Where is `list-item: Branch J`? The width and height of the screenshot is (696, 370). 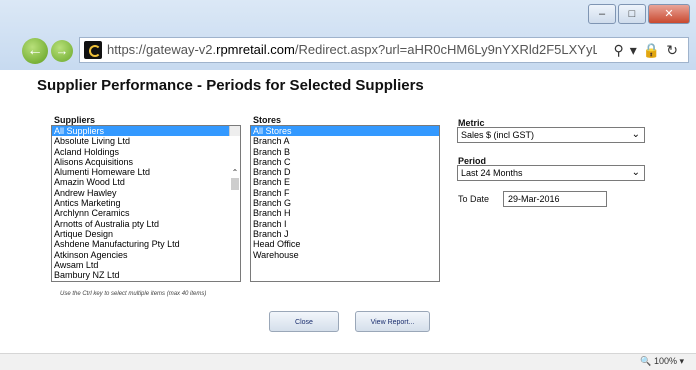 list-item: Branch J is located at coordinates (345, 234).